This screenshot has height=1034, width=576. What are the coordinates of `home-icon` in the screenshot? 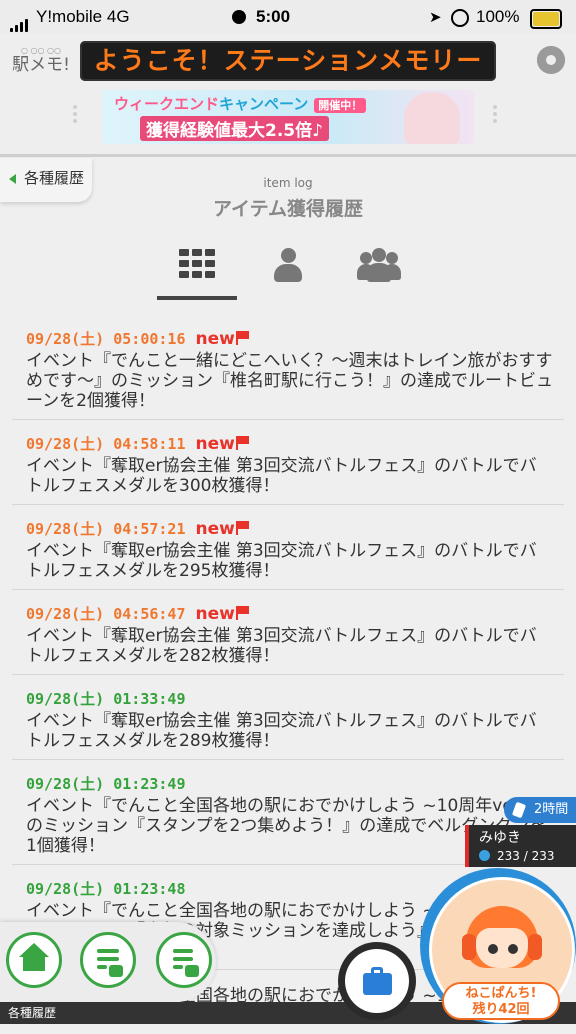 It's located at (34, 950).